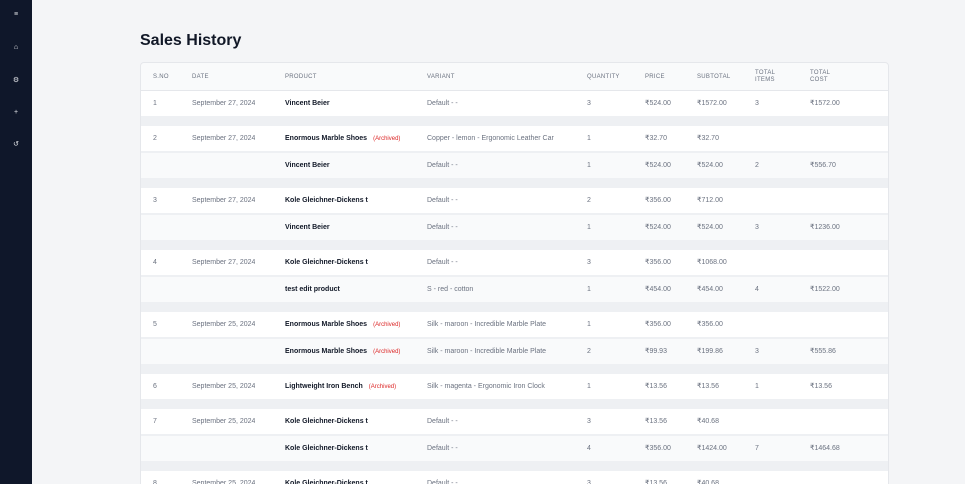 The height and width of the screenshot is (484, 965). What do you see at coordinates (825, 289) in the screenshot?
I see `total-cost: ₹1522.00` at bounding box center [825, 289].